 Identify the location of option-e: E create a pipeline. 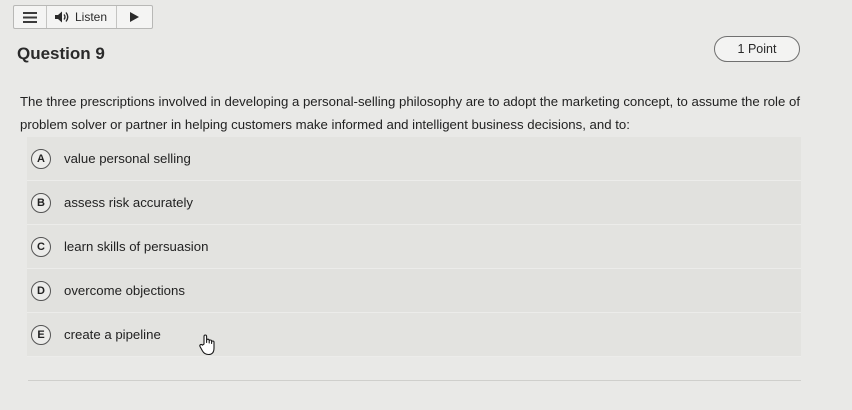
(414, 335).